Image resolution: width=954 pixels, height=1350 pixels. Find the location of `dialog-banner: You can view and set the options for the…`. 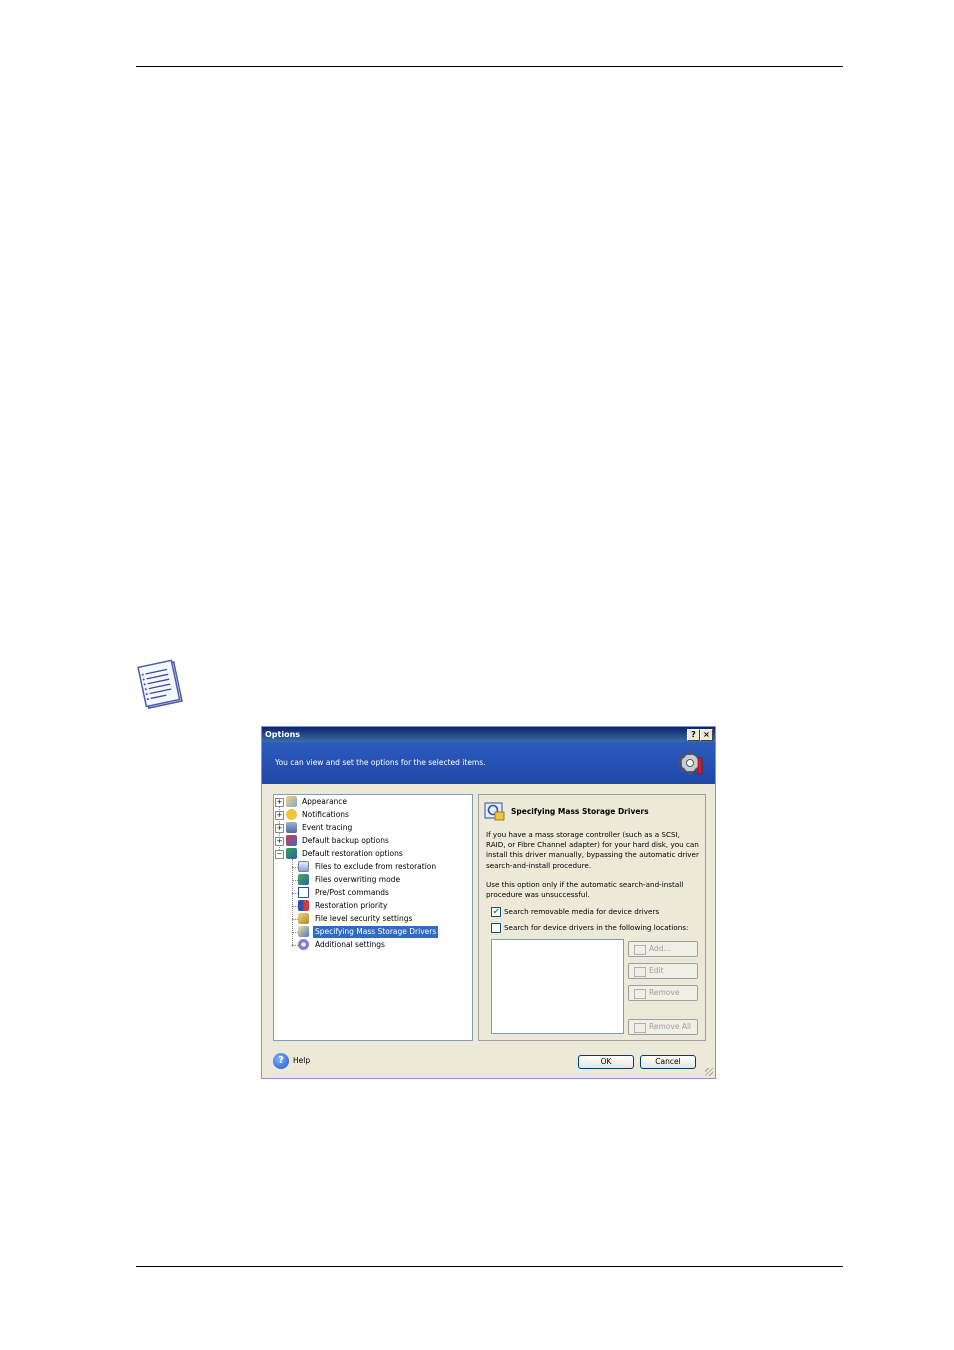

dialog-banner: You can view and set the options for the… is located at coordinates (488, 763).